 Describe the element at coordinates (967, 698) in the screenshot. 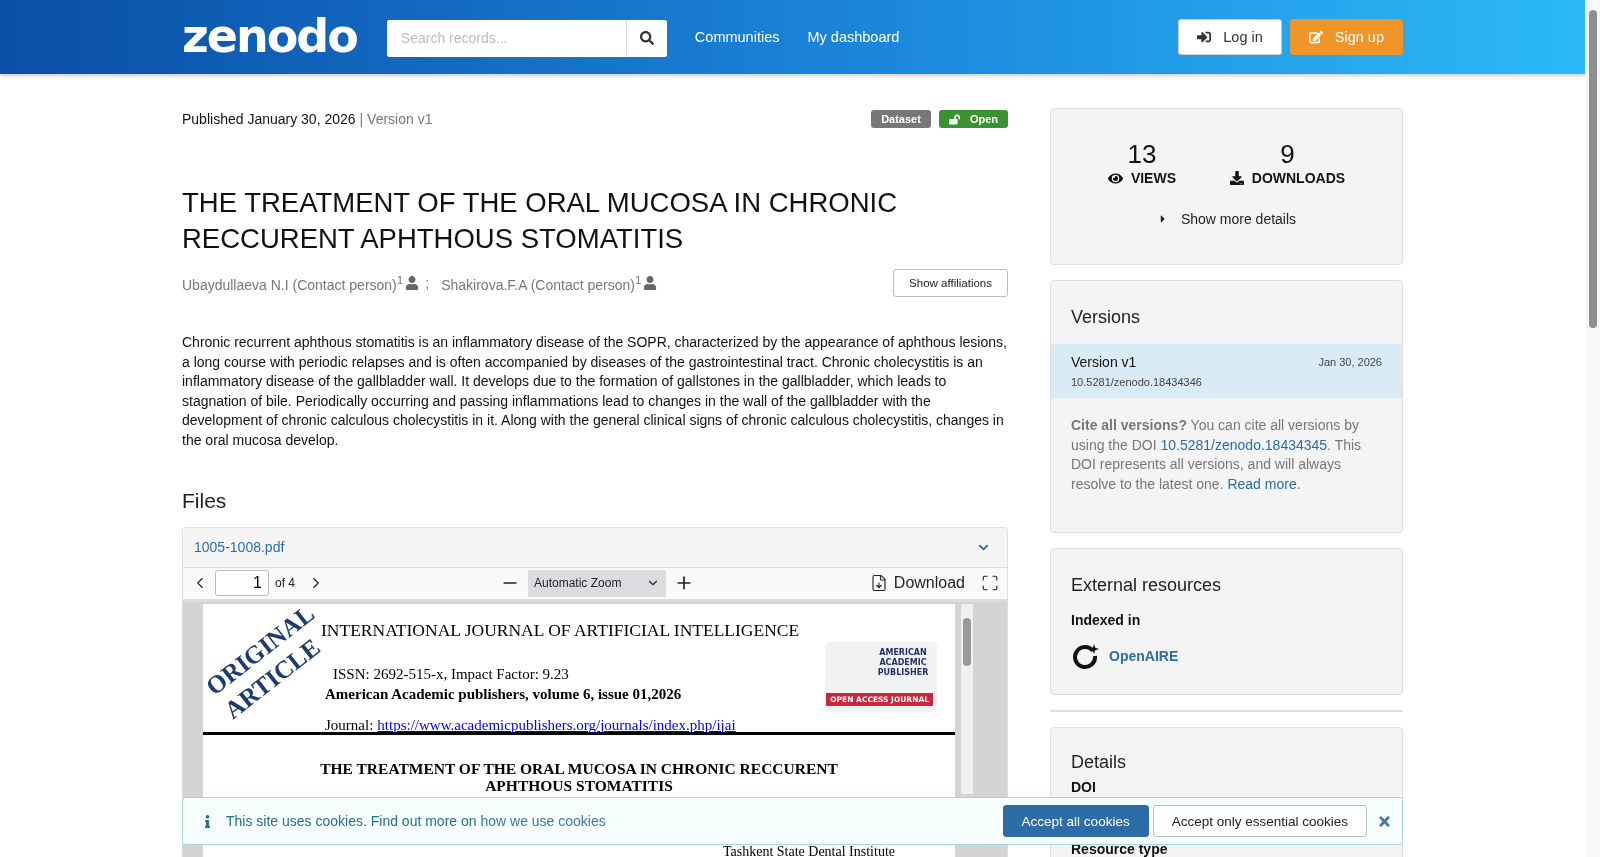

I see `scrollbar` at that location.